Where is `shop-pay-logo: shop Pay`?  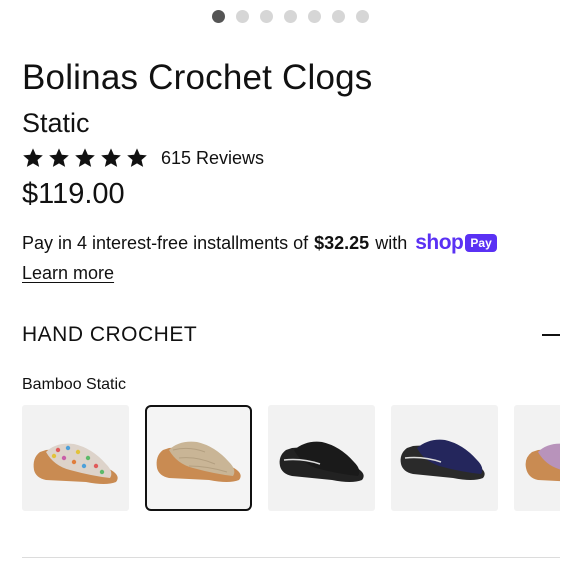
shop-pay-logo: shop Pay is located at coordinates (456, 243).